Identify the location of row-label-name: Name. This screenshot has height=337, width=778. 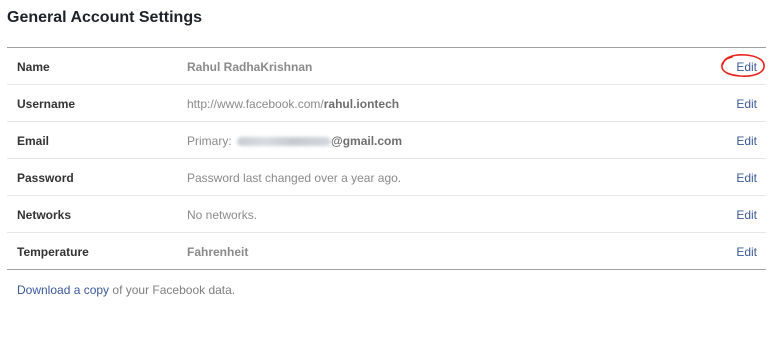
(33, 67).